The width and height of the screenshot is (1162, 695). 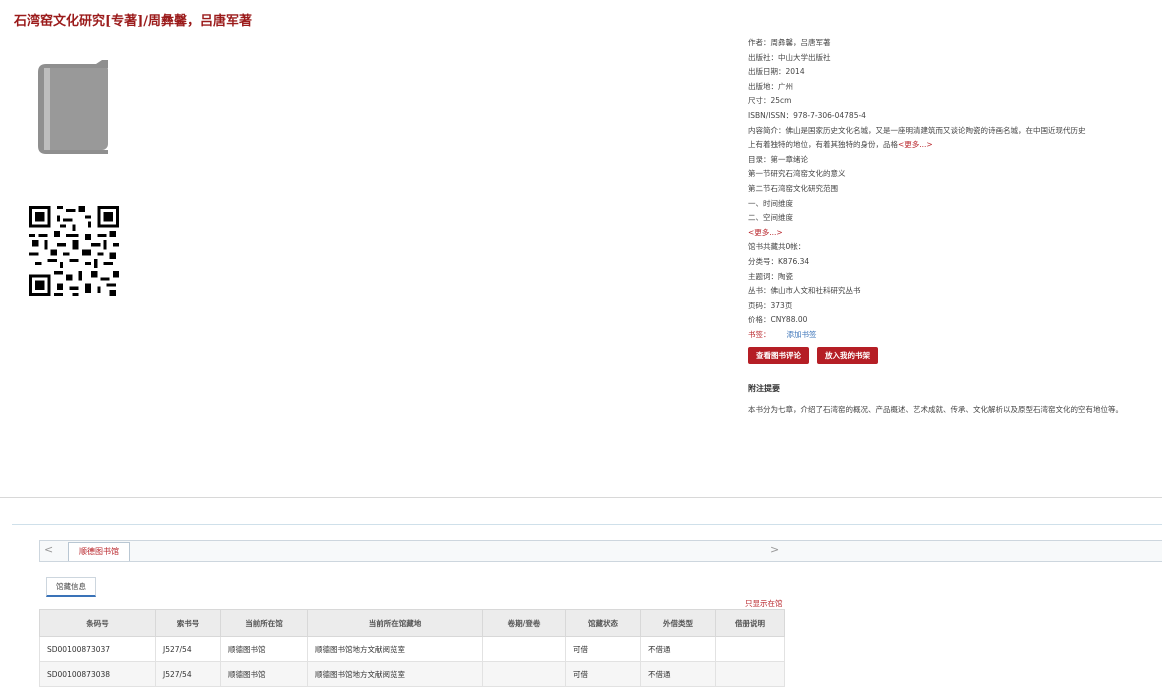 I want to click on divider, so click(x=581, y=497).